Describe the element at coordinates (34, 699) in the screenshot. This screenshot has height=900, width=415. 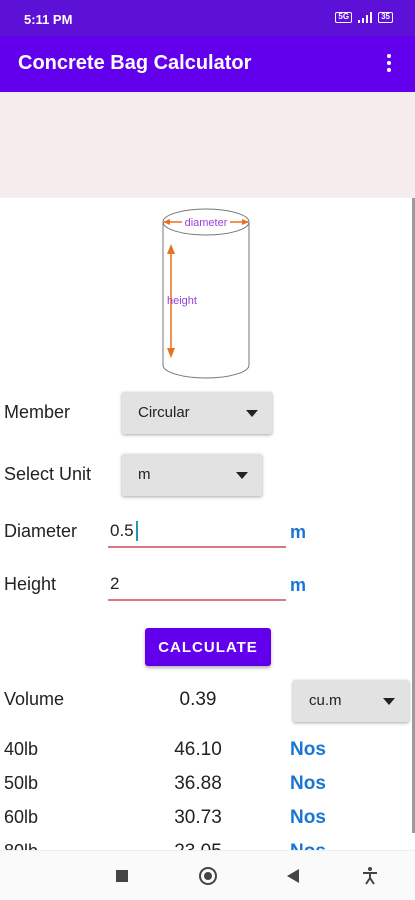
I see `volume-label: Volume` at that location.